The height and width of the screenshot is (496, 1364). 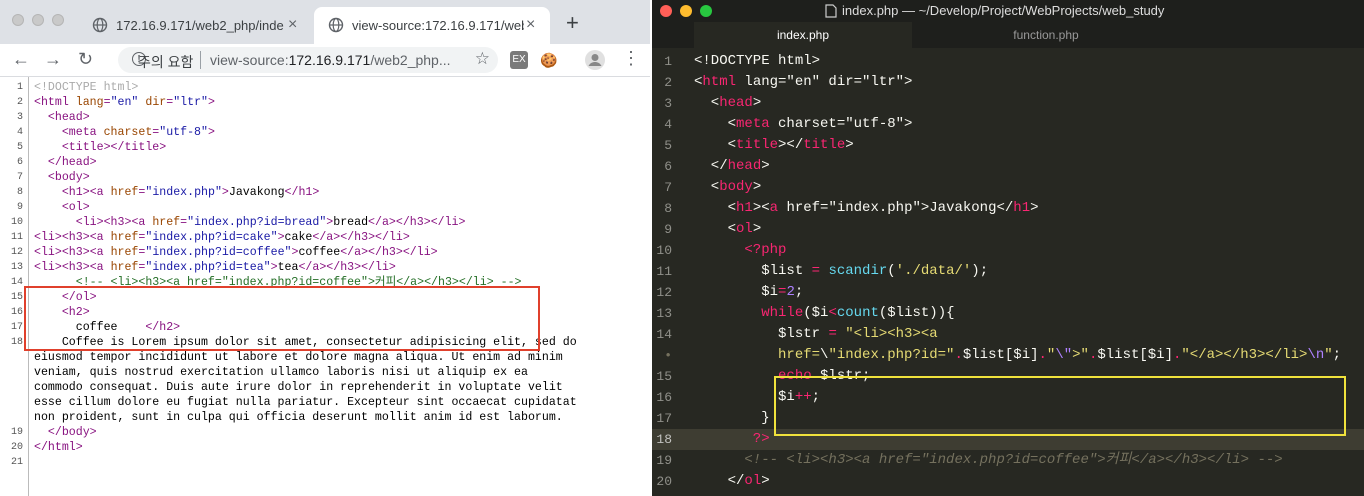 I want to click on editor-code-text: }, so click(x=732, y=418).